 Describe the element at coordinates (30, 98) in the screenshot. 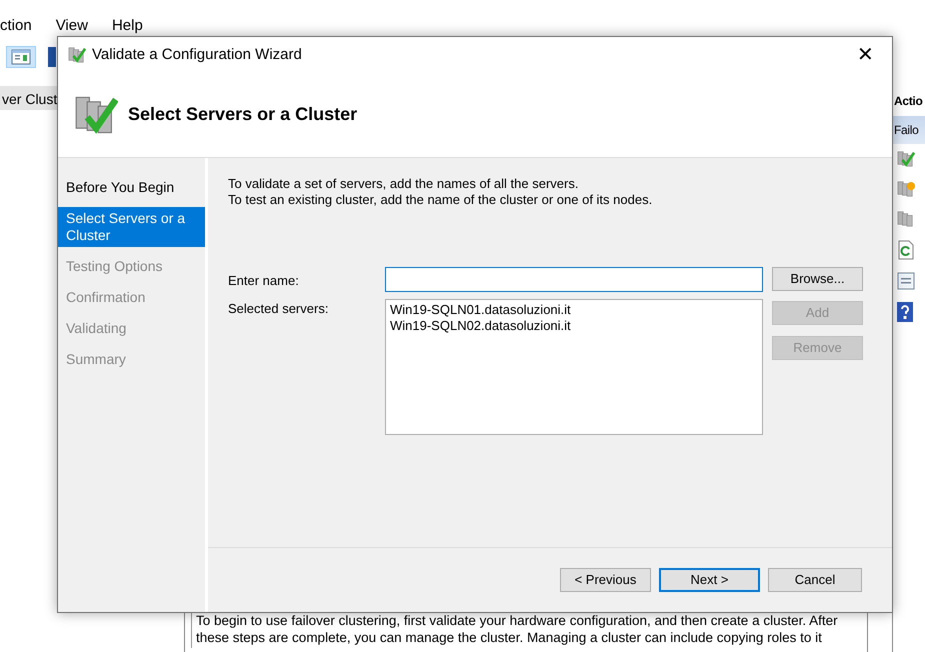

I see `tree-item: ver Clust` at that location.